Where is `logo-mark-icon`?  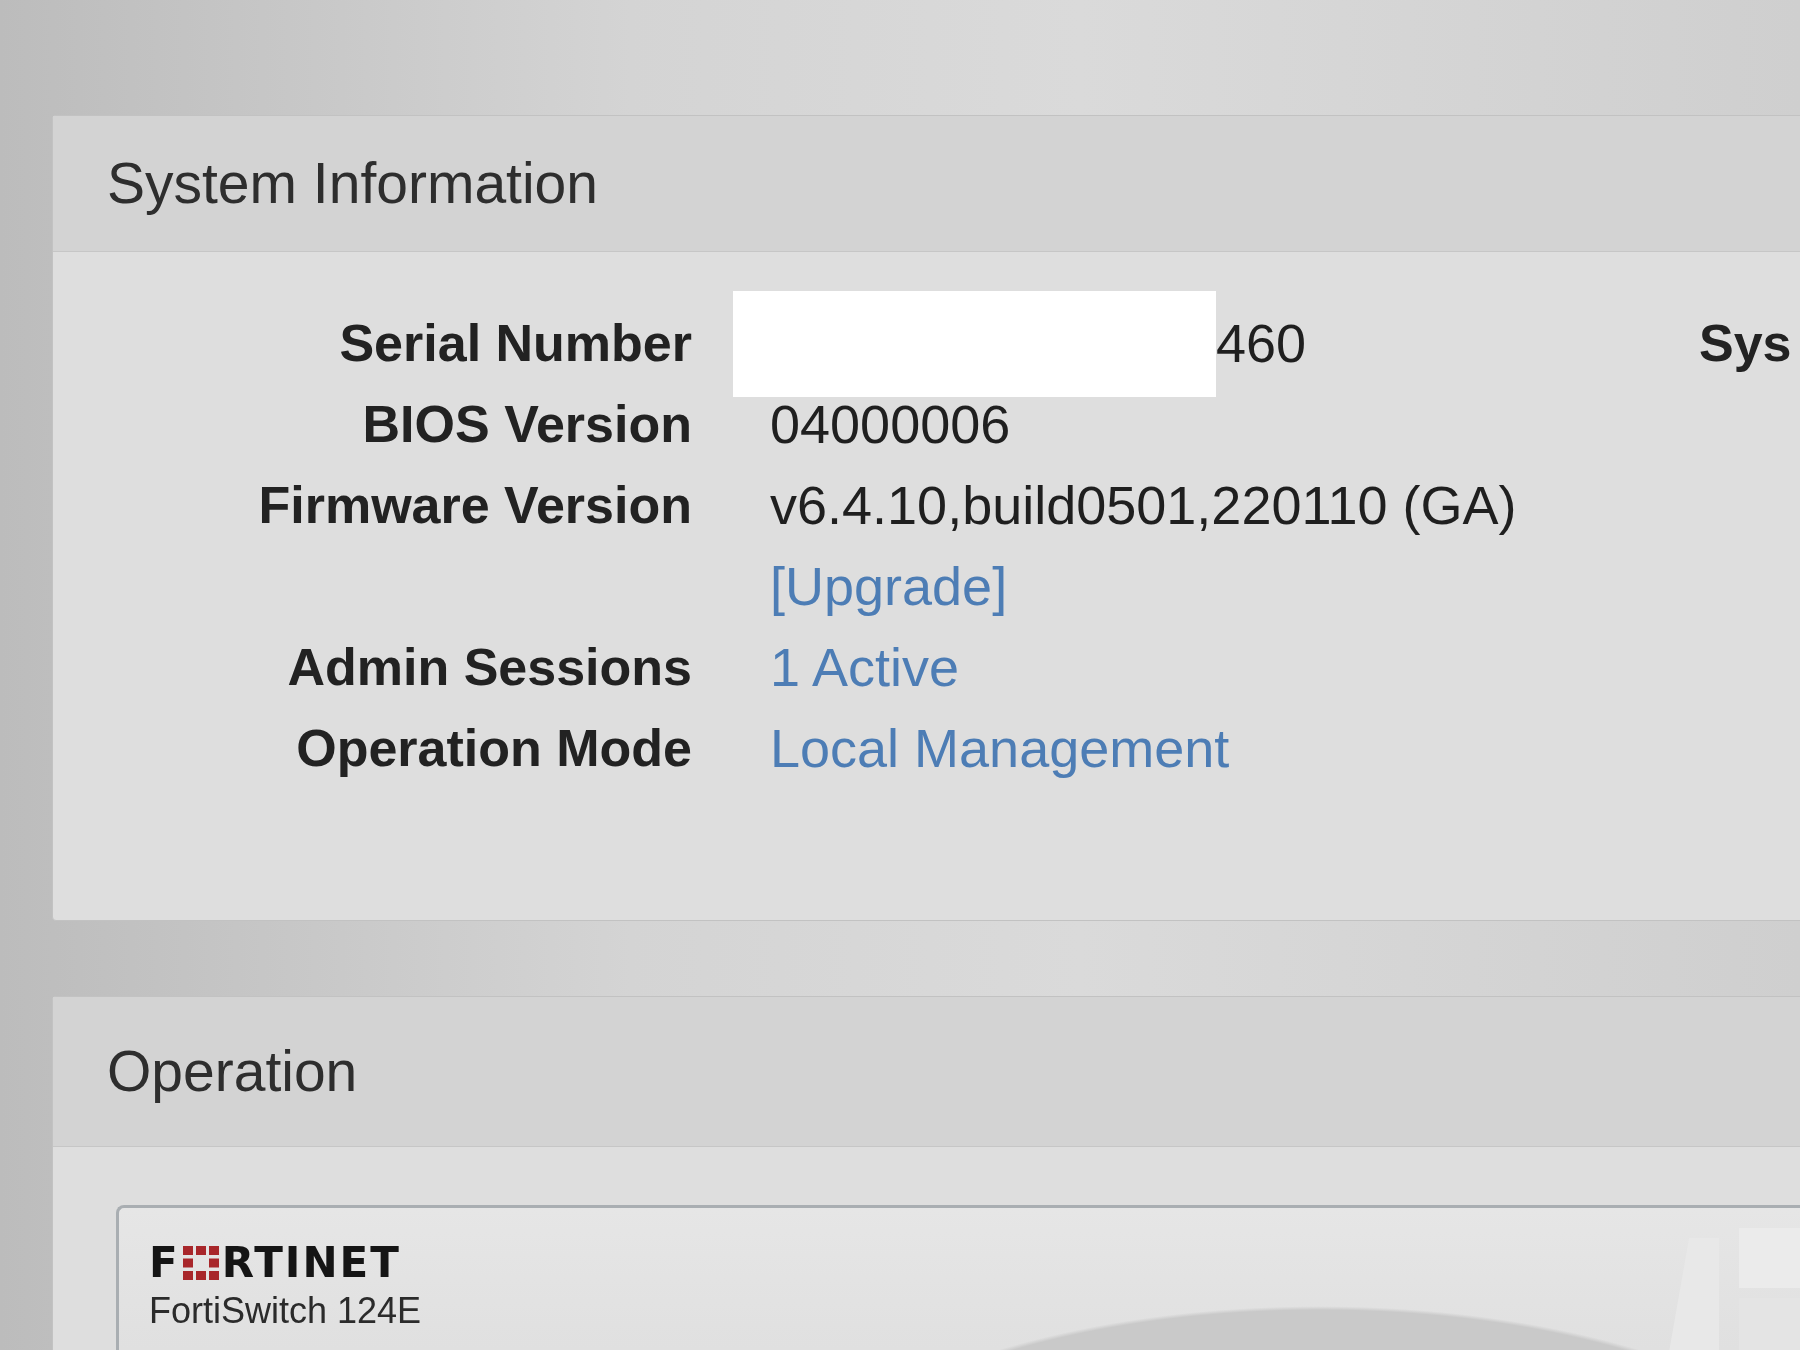
logo-mark-icon is located at coordinates (200, 1263).